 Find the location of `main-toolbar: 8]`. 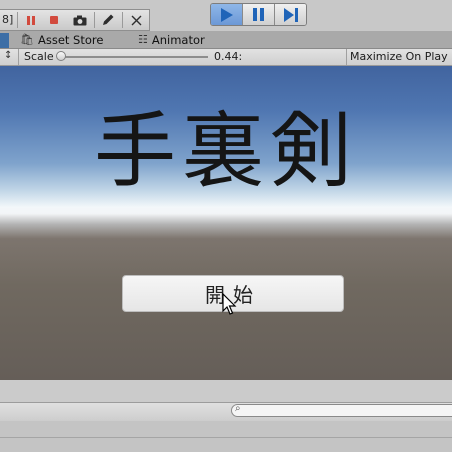

main-toolbar: 8] is located at coordinates (226, 15).